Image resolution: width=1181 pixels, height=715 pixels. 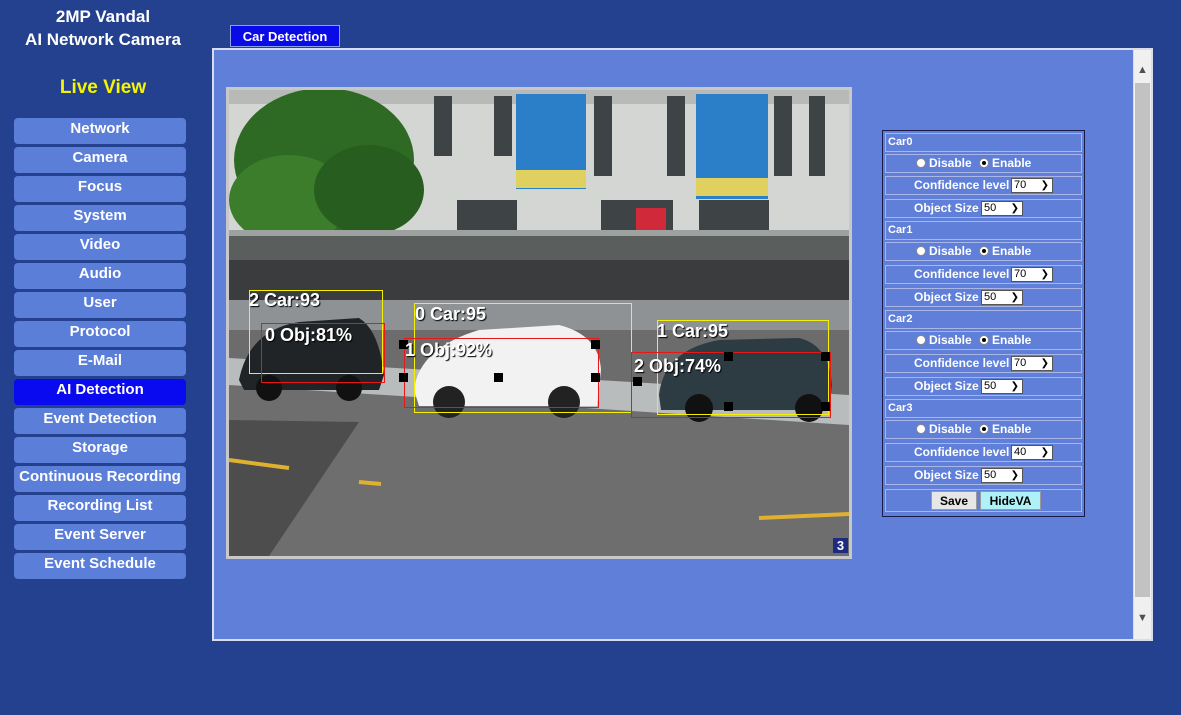 I want to click on car1-enable-label: Enable, so click(x=1012, y=251).